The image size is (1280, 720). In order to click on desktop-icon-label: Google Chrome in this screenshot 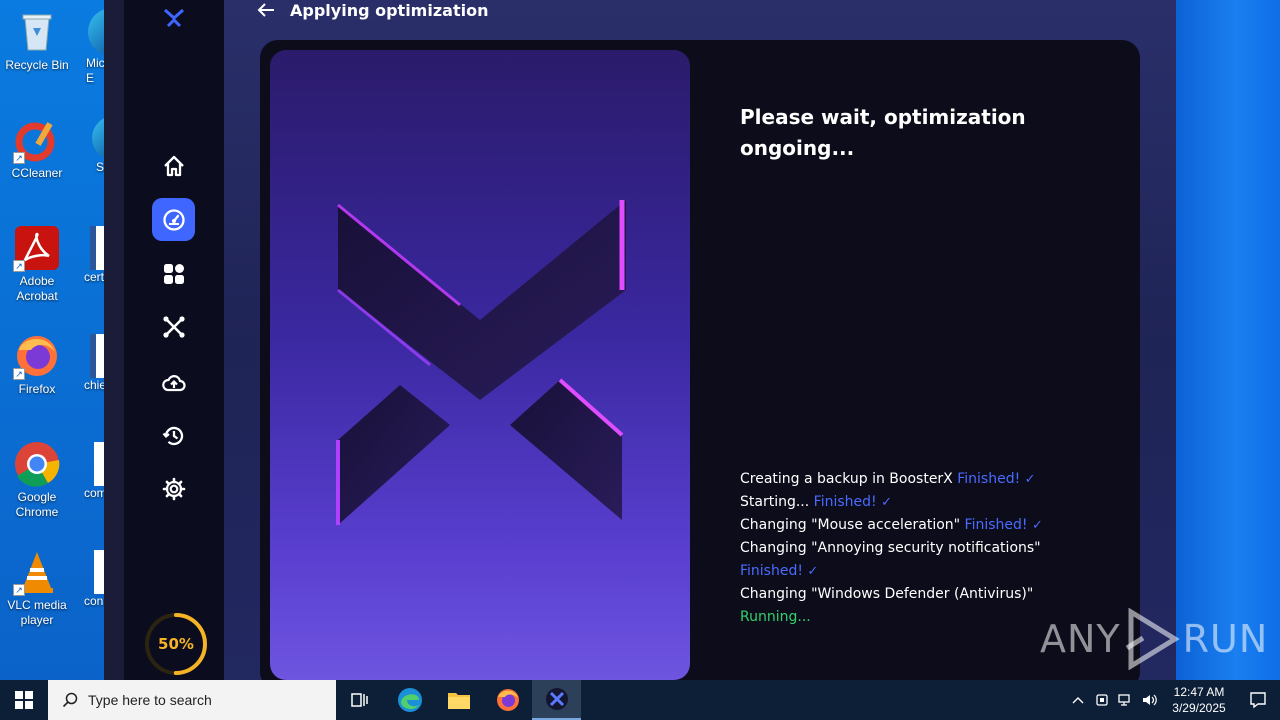, I will do `click(37, 504)`.